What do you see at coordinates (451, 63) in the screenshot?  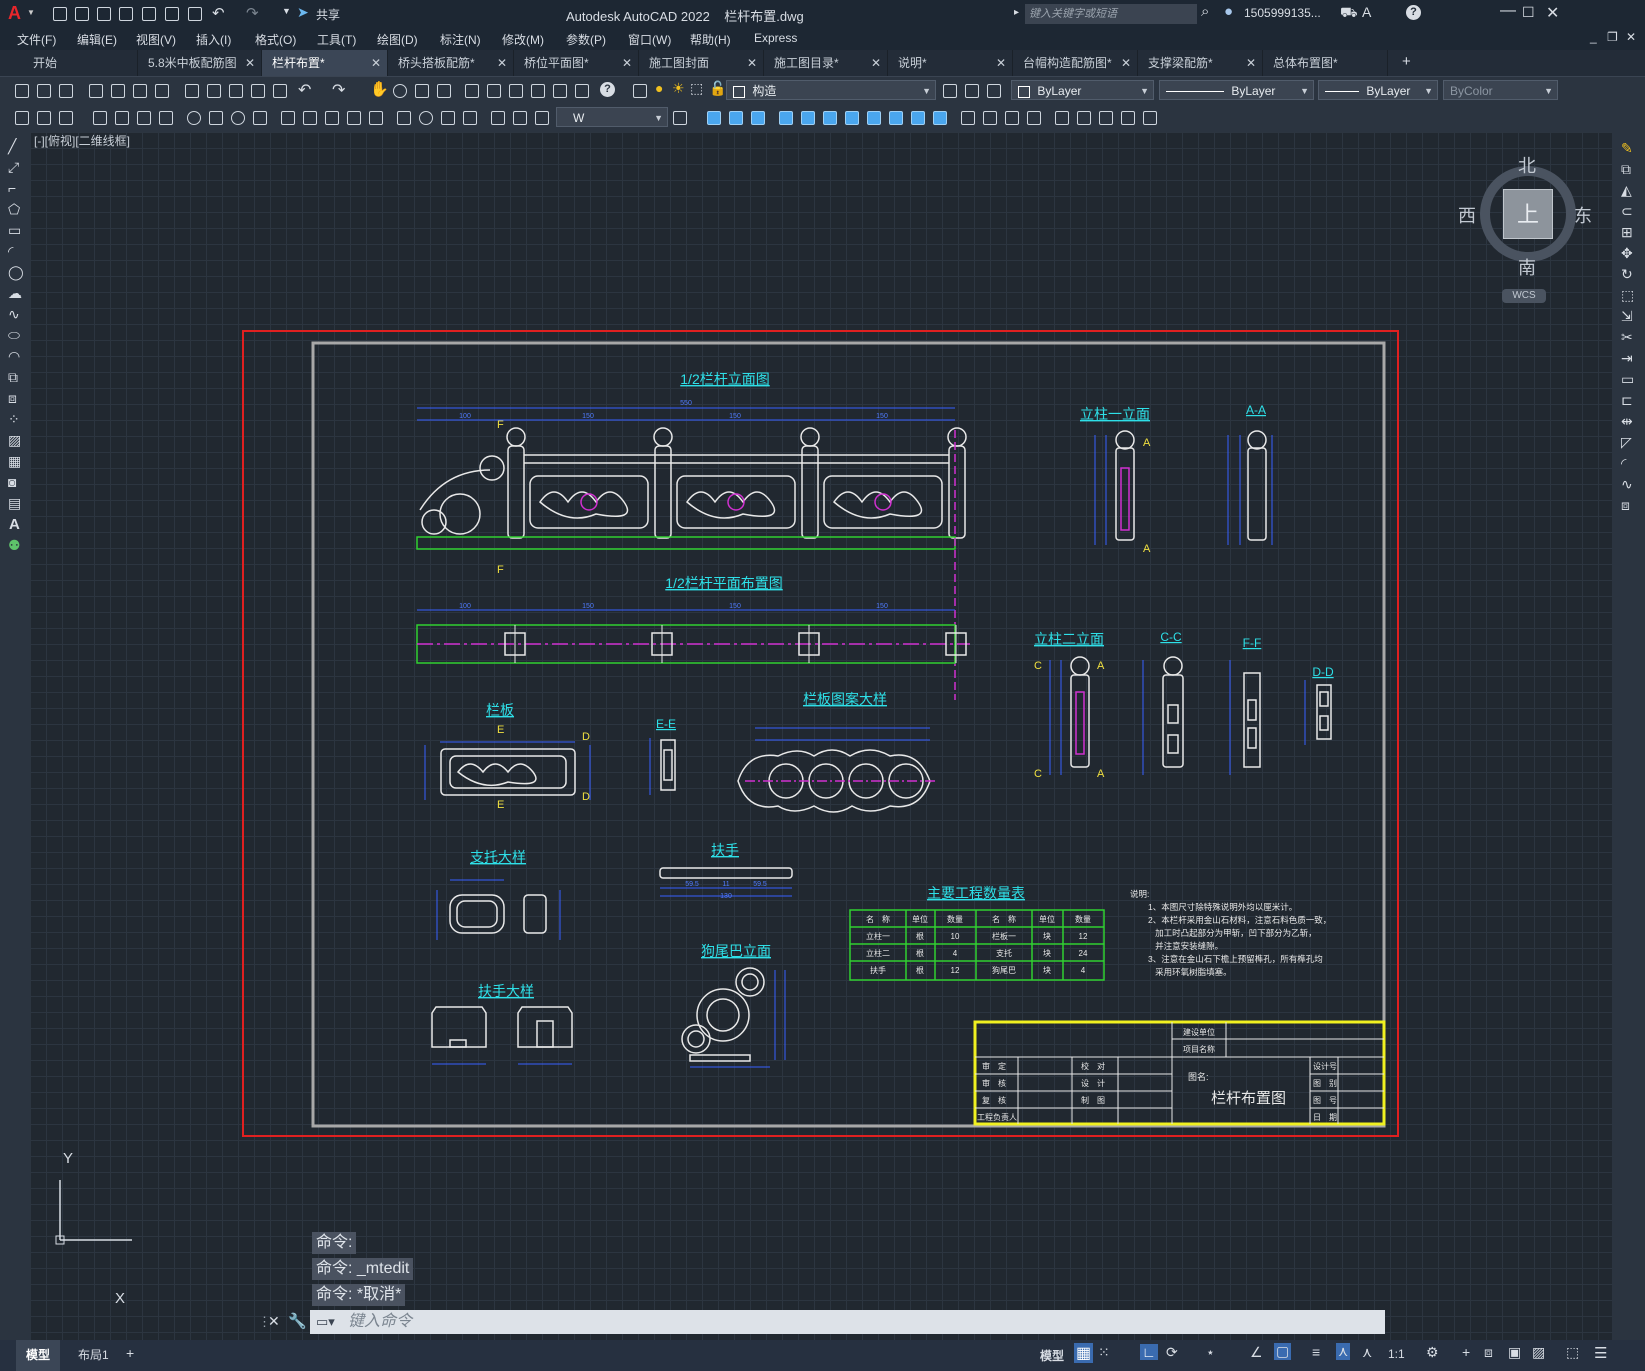 I see `tab-drawing: 桥头搭板配筋* ✕` at bounding box center [451, 63].